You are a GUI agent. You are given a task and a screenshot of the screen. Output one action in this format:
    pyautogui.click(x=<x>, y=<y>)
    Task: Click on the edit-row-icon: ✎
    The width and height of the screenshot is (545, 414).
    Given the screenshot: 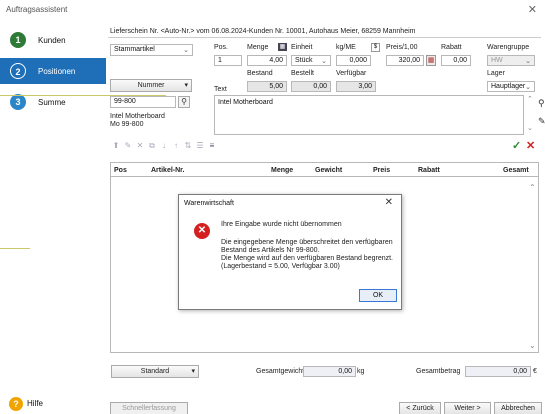 What is the action you would take?
    pyautogui.click(x=128, y=146)
    